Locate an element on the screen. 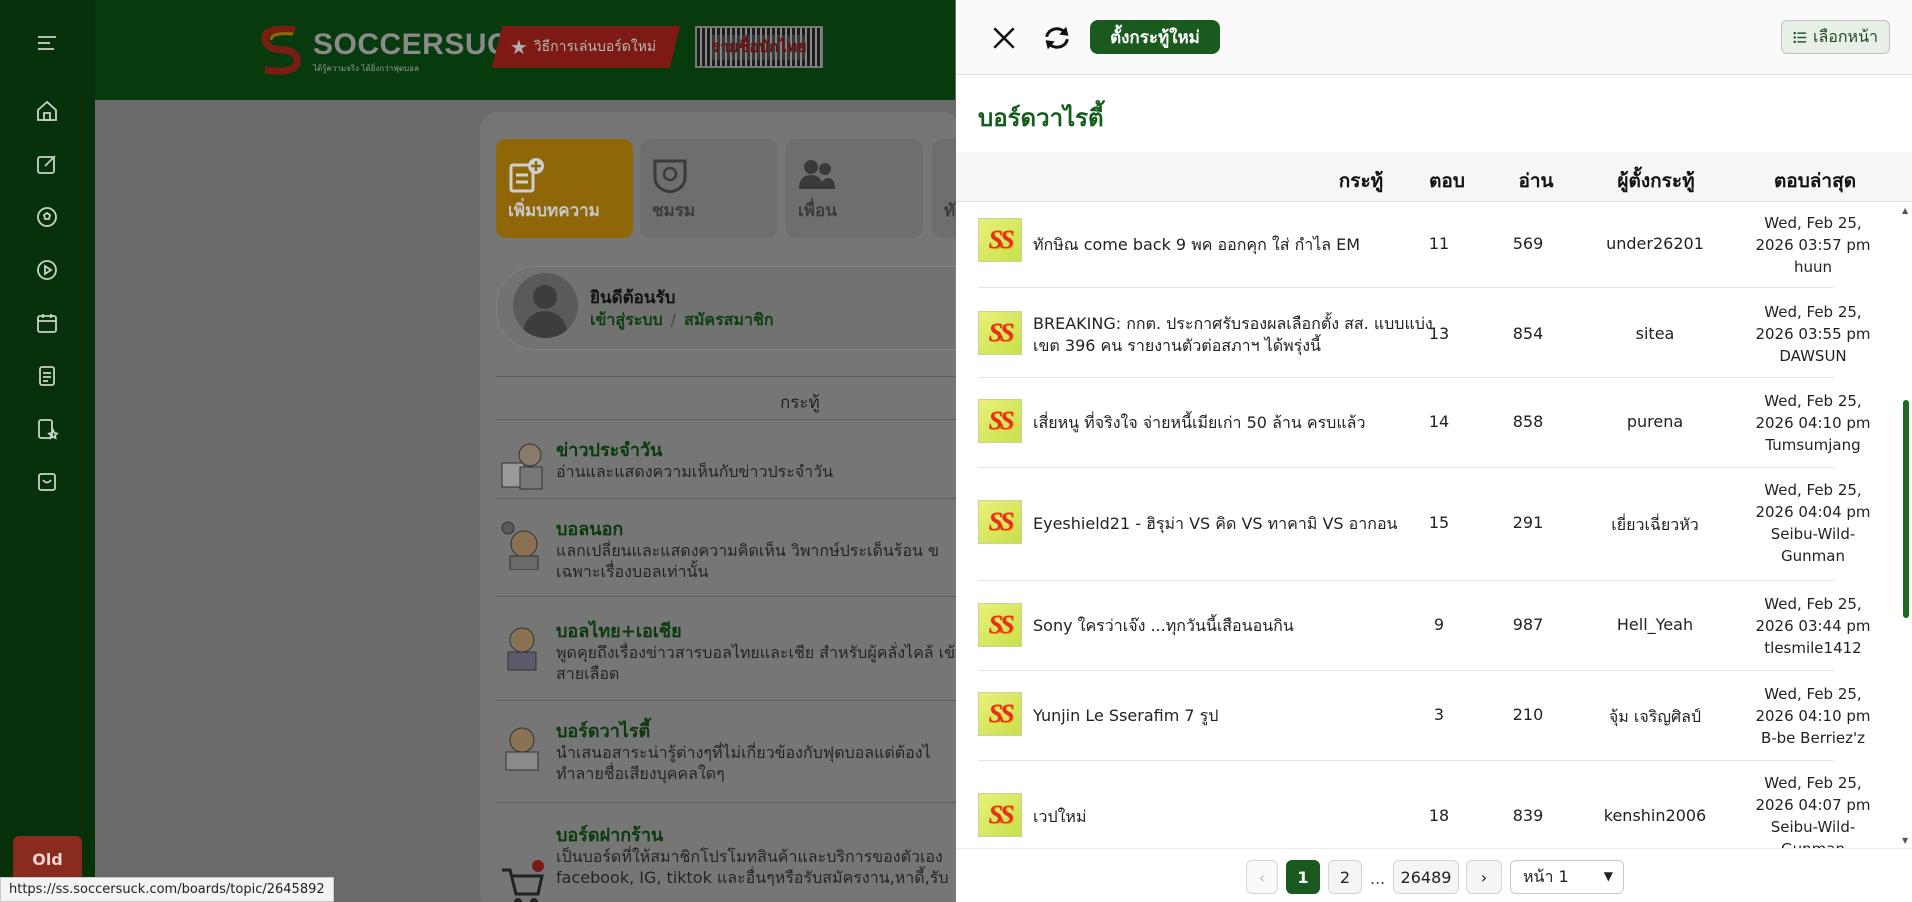 This screenshot has width=1912, height=902. scrollbar-thumb is located at coordinates (1906, 509).